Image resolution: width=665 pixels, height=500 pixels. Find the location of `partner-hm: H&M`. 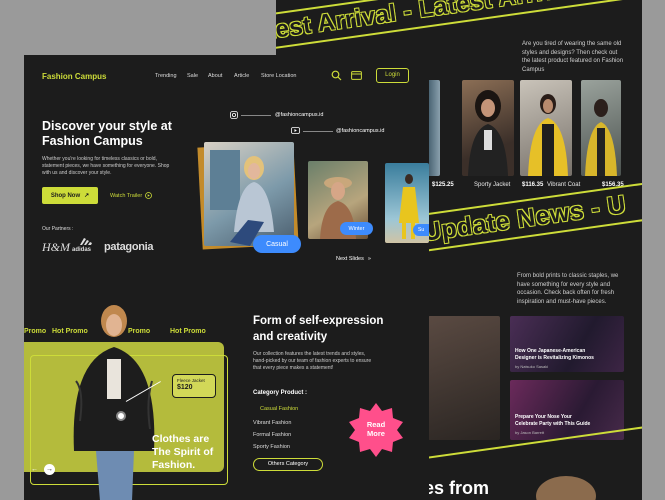

partner-hm: H&M is located at coordinates (56, 247).